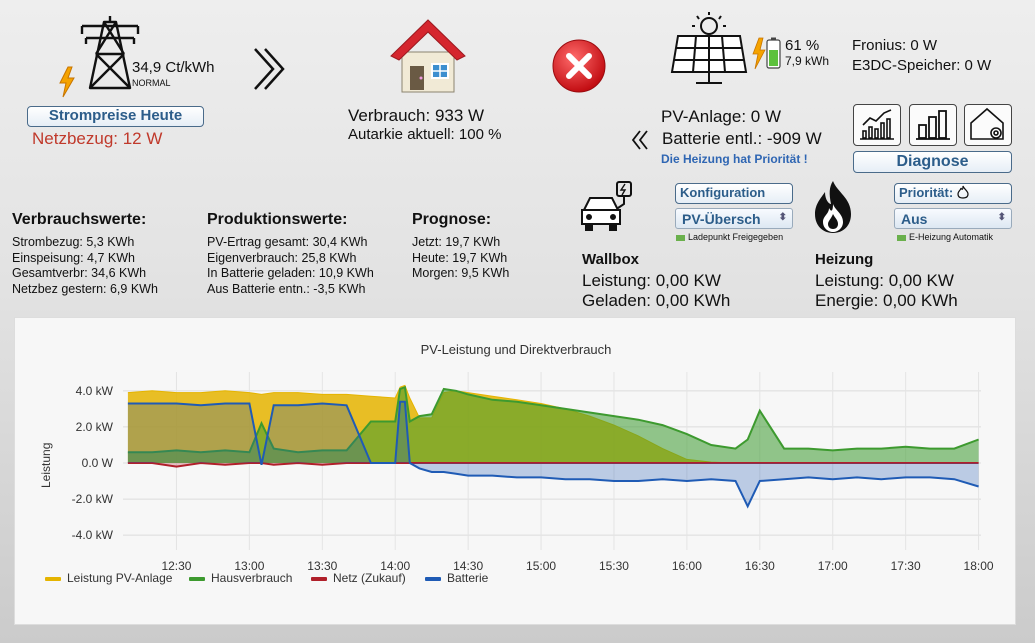 The width and height of the screenshot is (1035, 643). What do you see at coordinates (452, 219) in the screenshot?
I see `prognose-title: Prognose:` at bounding box center [452, 219].